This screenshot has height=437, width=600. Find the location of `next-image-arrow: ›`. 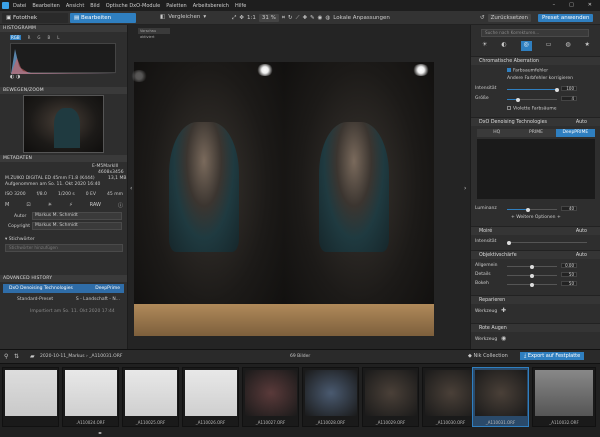

next-image-arrow: › is located at coordinates (465, 188).